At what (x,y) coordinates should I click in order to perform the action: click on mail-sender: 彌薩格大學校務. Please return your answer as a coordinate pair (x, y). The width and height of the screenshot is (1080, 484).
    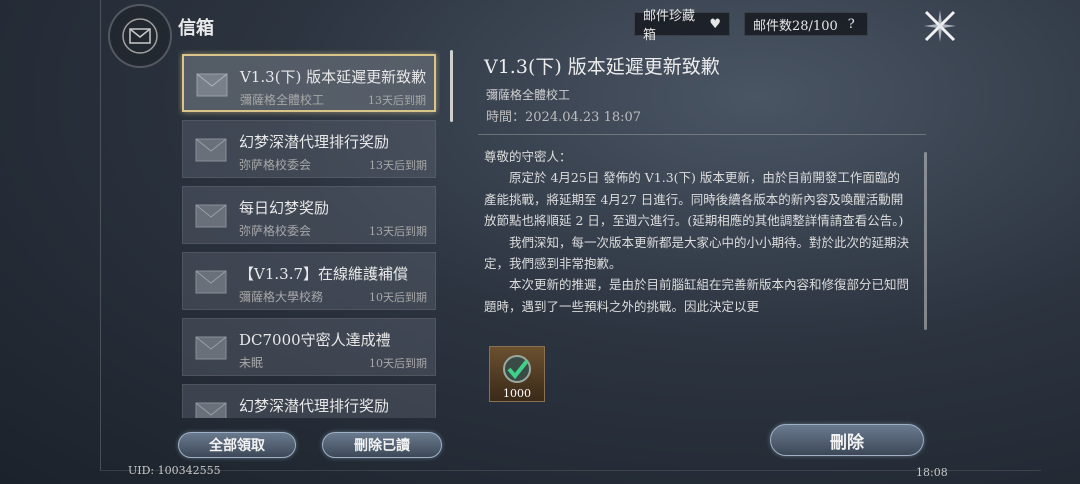
    Looking at the image, I should click on (281, 297).